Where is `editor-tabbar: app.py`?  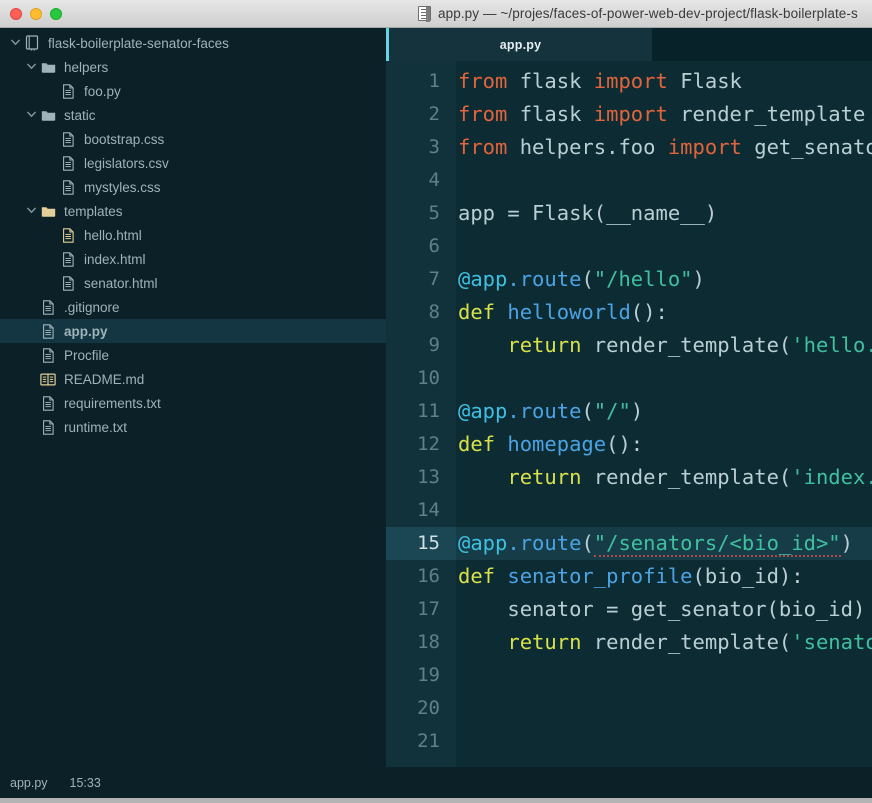
editor-tabbar: app.py is located at coordinates (629, 44).